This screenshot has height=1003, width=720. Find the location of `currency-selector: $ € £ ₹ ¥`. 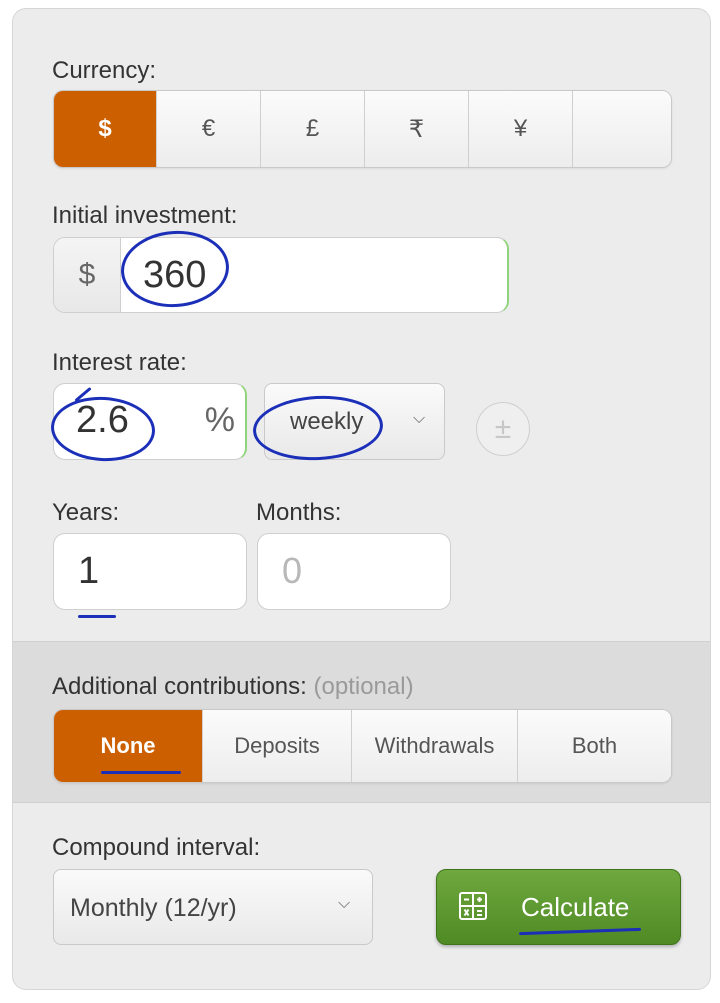

currency-selector: $ € £ ₹ ¥ is located at coordinates (362, 129).